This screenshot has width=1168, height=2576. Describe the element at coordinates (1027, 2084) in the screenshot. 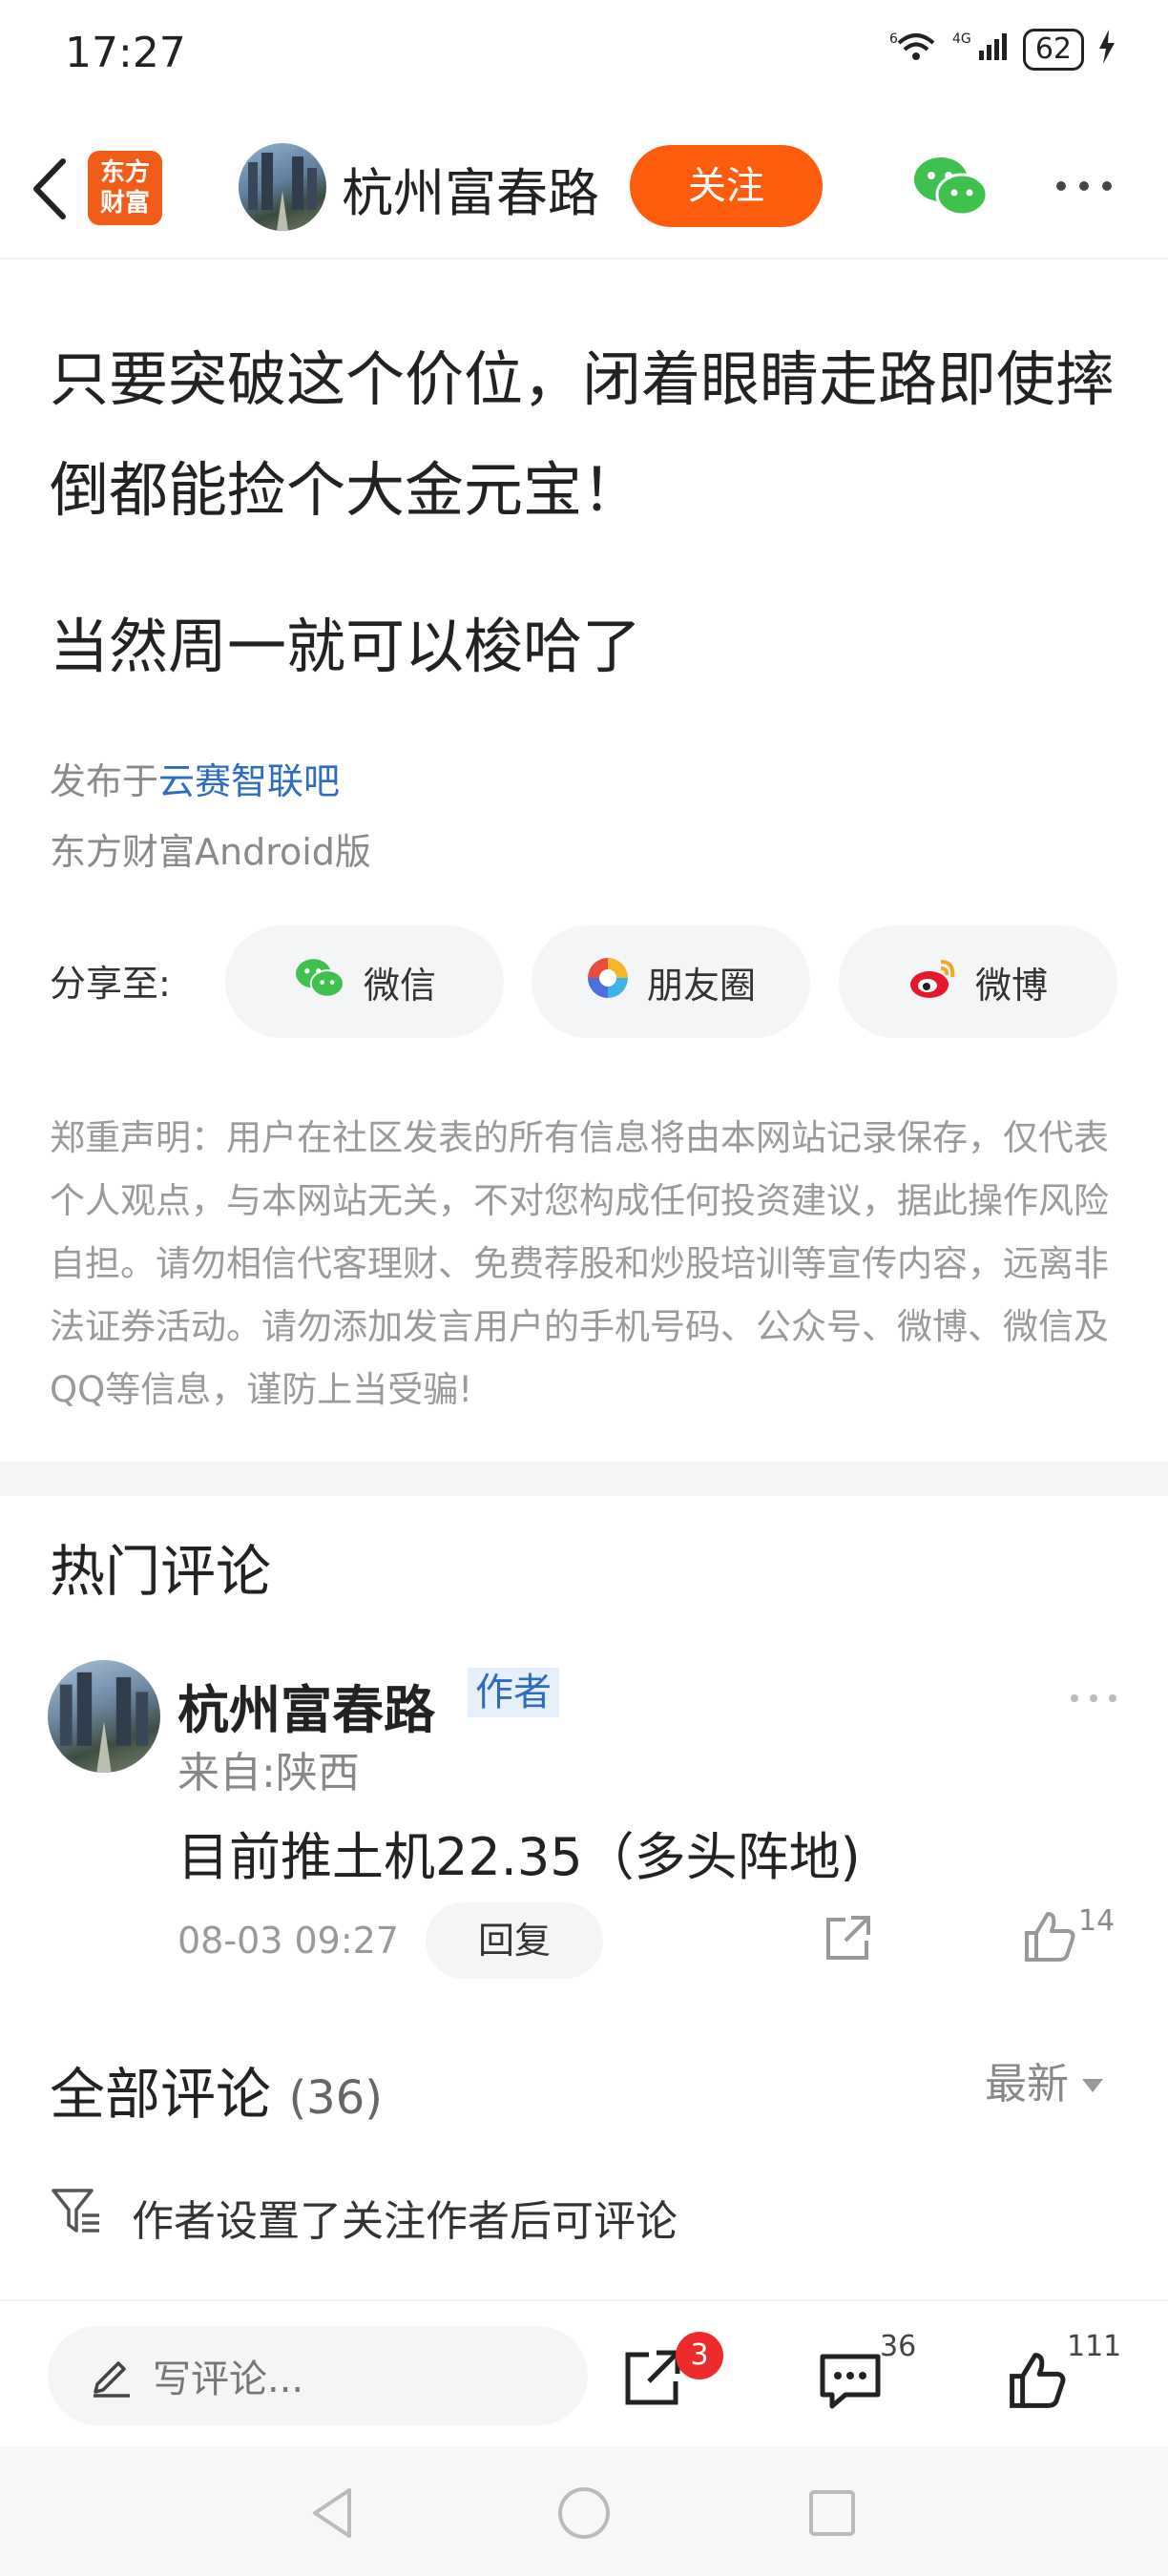

I see `sort-label: 最新` at that location.